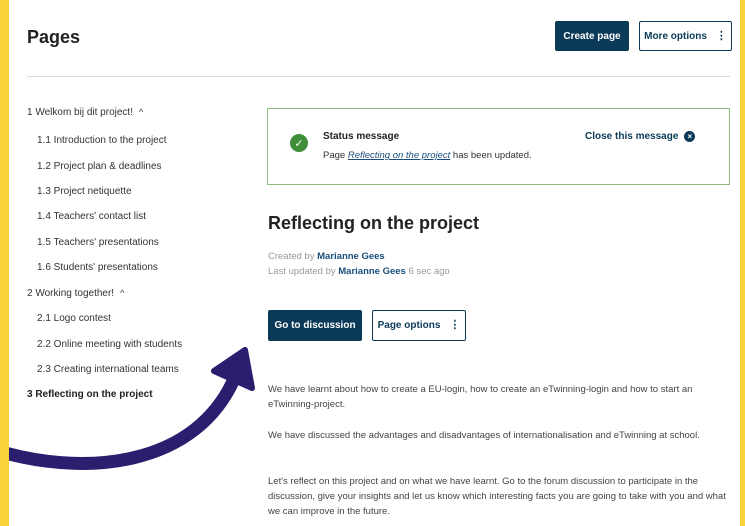 This screenshot has width=745, height=526. I want to click on status-title: Status message, so click(361, 136).